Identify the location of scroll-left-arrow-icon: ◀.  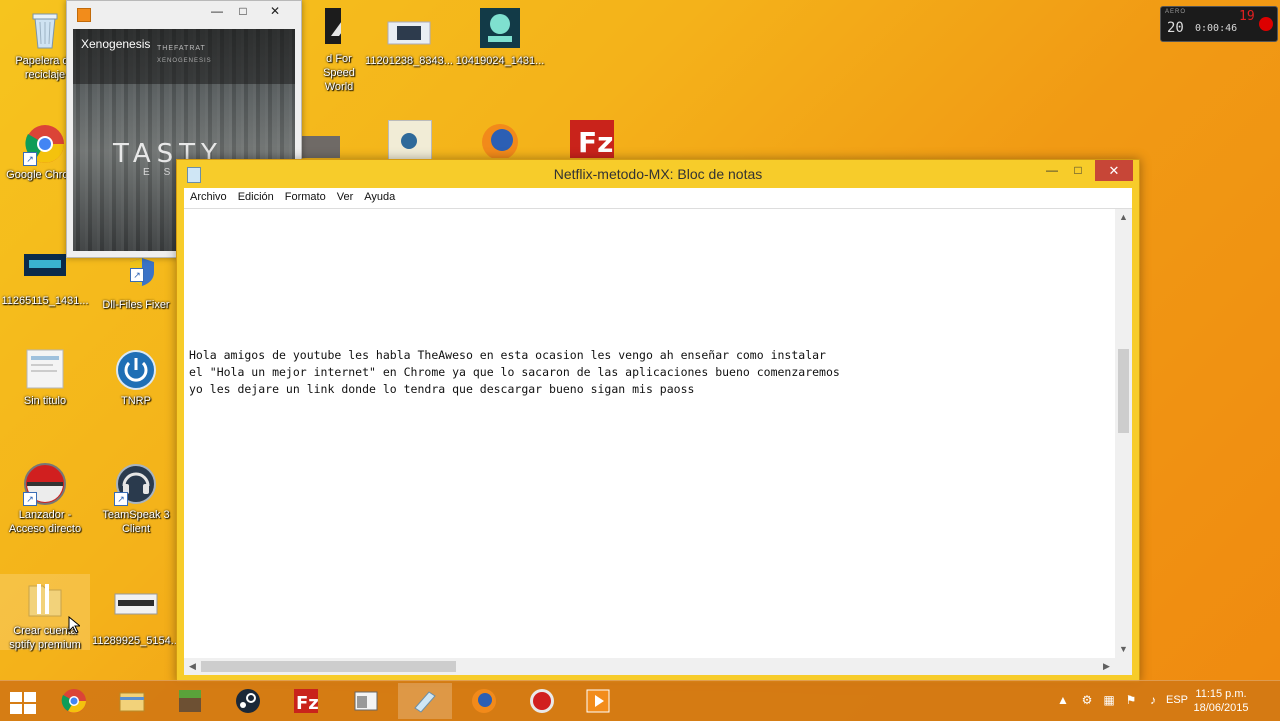
(192, 666).